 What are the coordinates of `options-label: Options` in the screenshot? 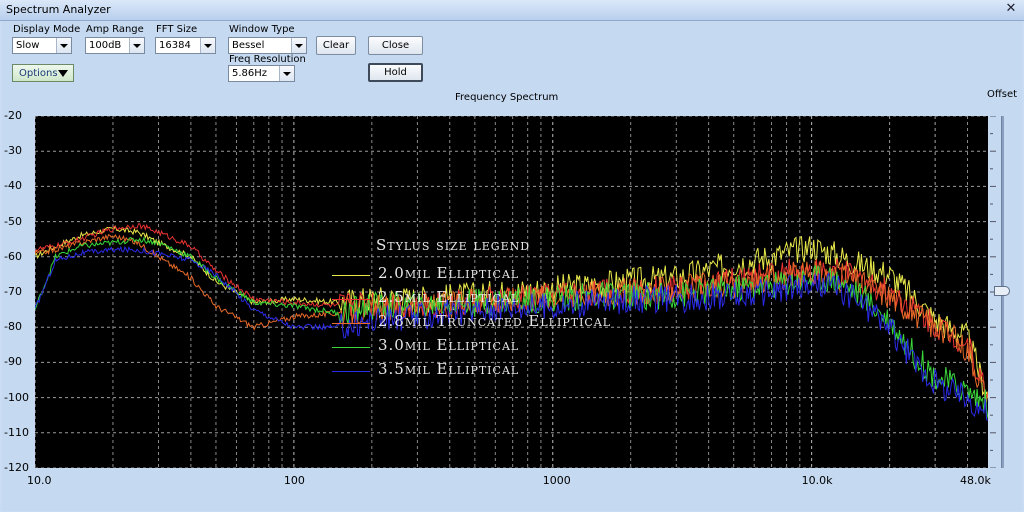 It's located at (38, 73).